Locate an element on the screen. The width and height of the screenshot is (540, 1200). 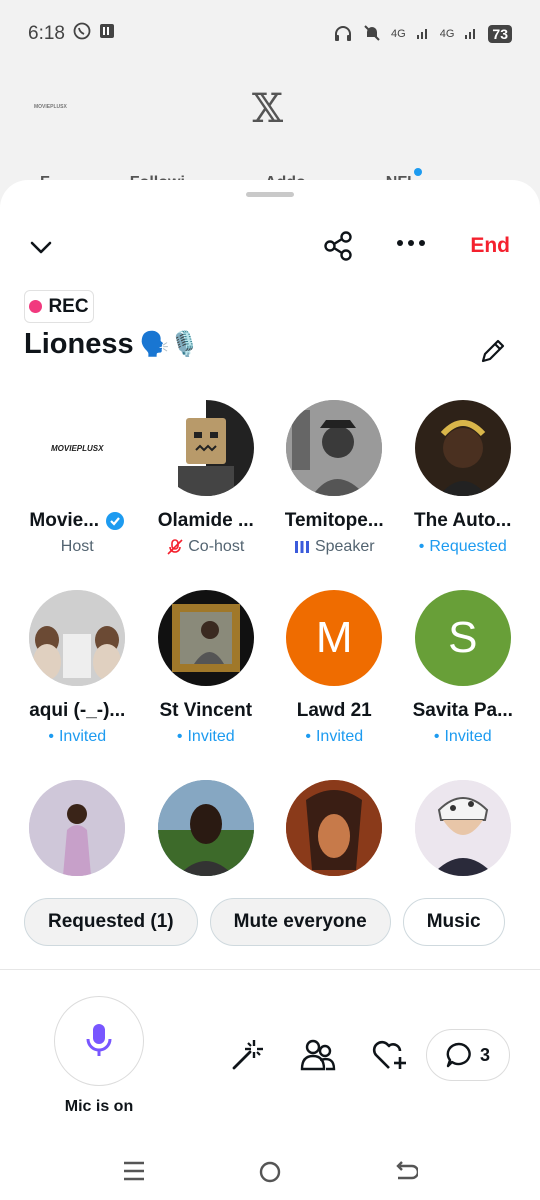
participant-name: Lawd 21 is located at coordinates (334, 710).